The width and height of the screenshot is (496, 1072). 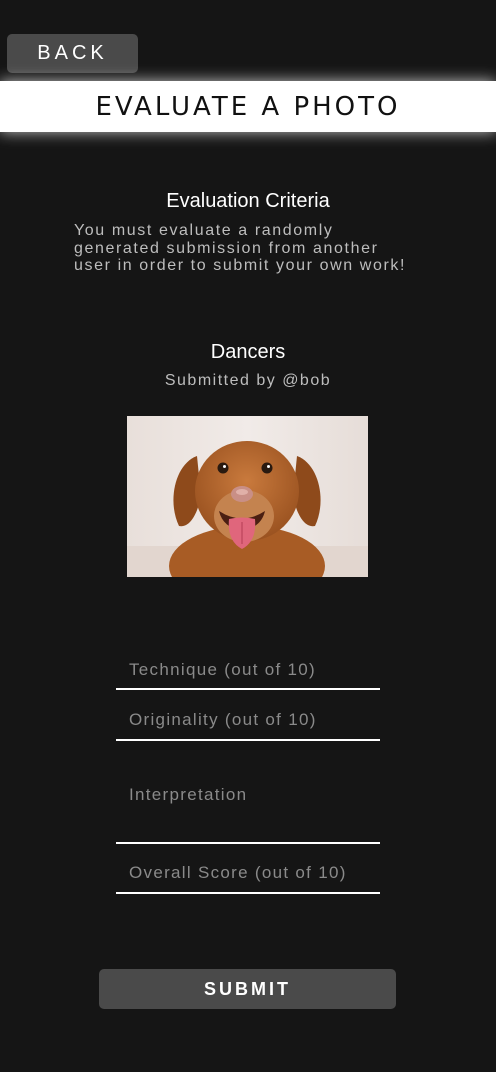 What do you see at coordinates (72, 53) in the screenshot?
I see `back-button: BACK` at bounding box center [72, 53].